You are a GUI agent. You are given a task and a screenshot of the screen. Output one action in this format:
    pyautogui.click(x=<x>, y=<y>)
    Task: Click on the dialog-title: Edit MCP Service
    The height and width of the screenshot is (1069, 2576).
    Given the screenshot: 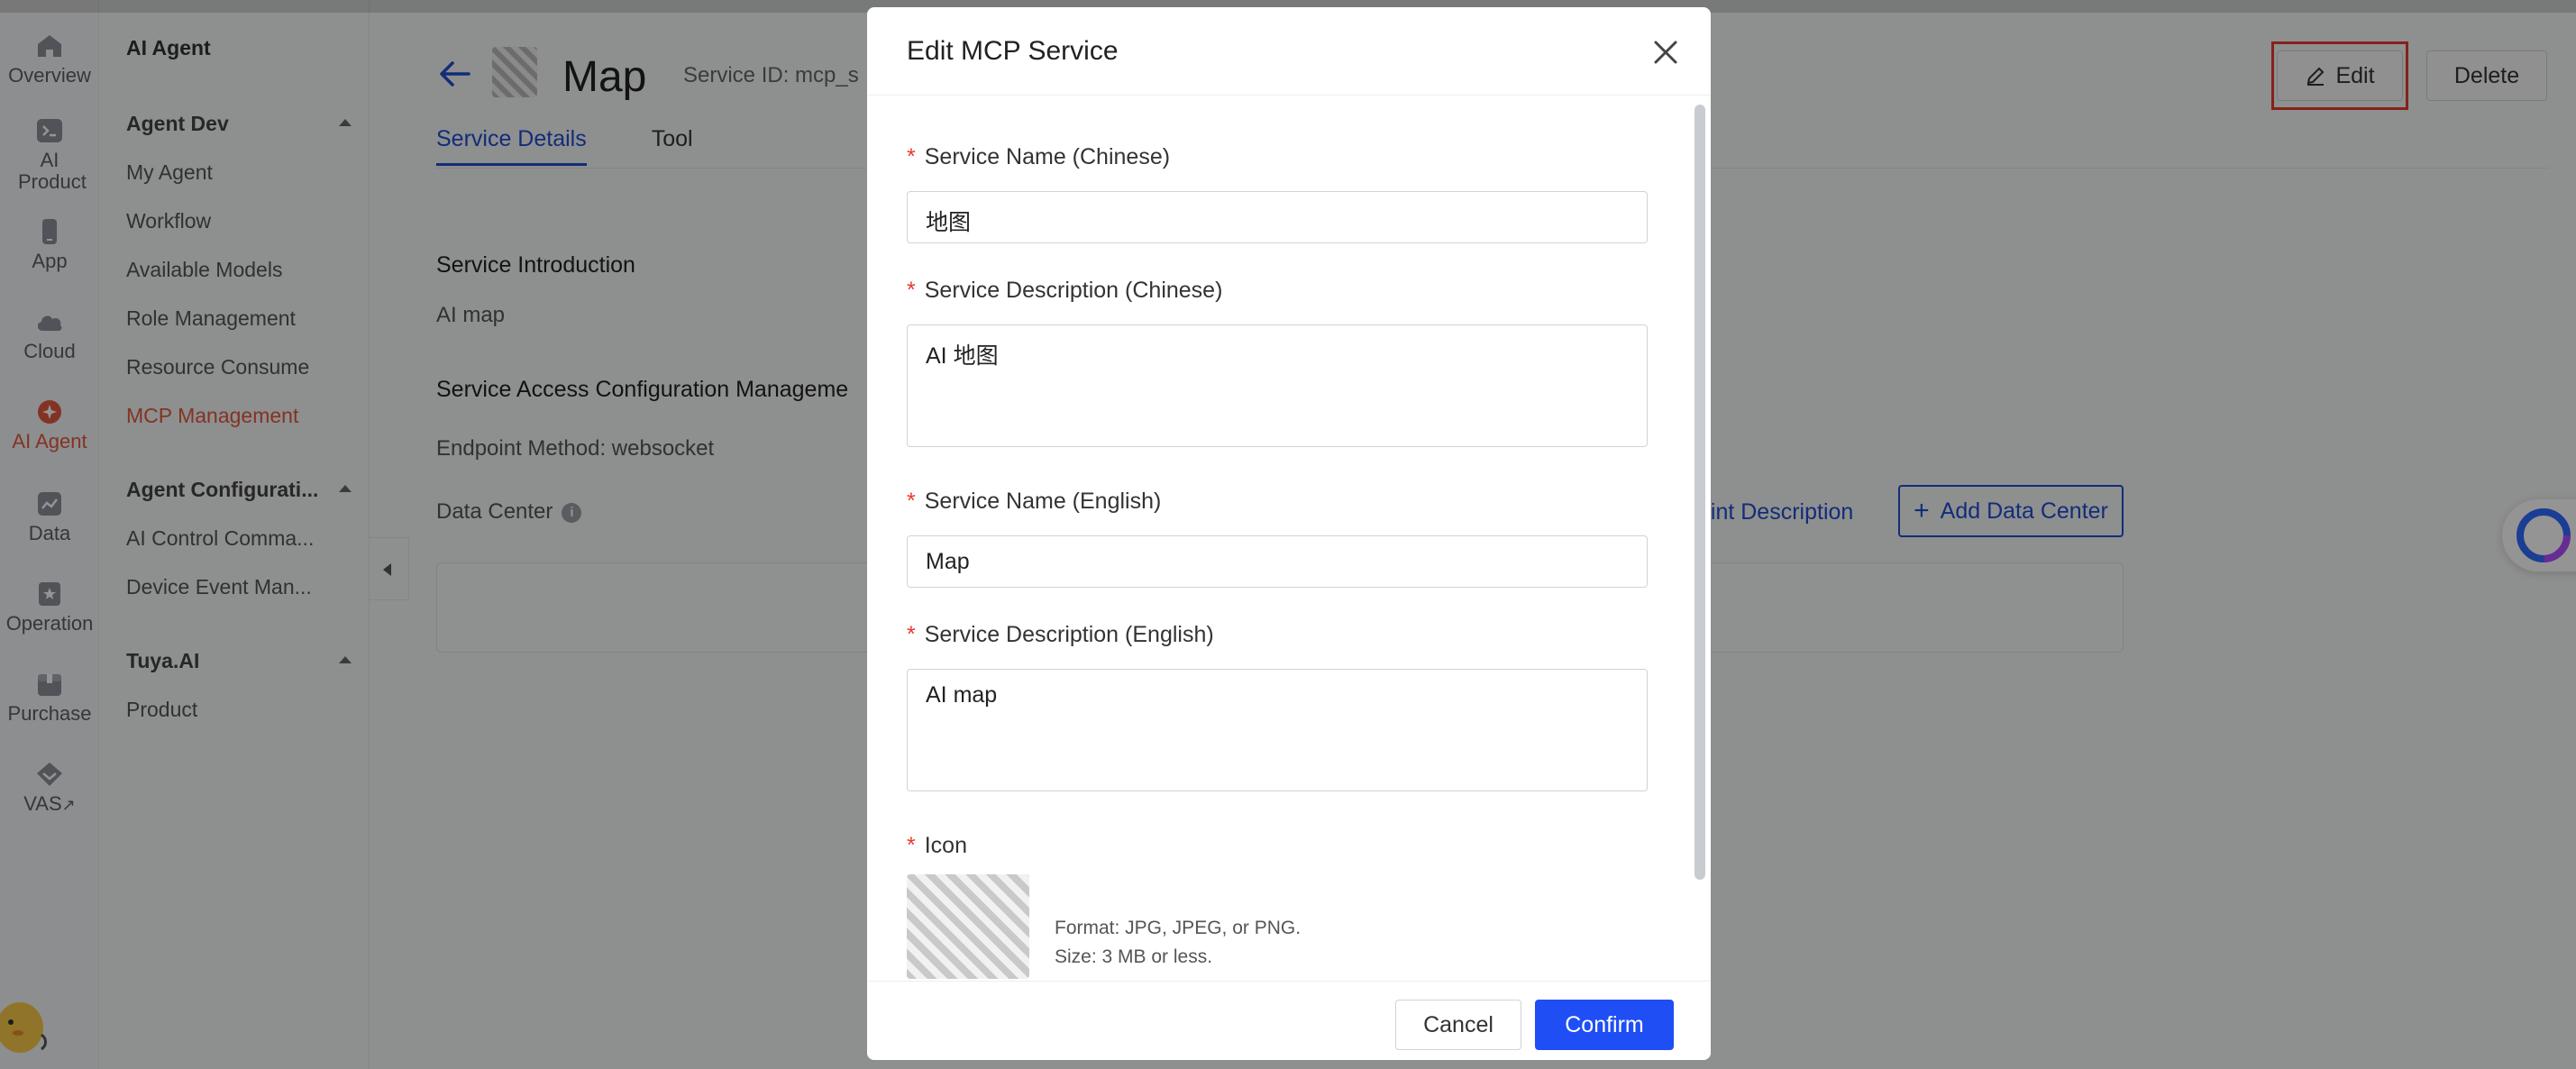 What is the action you would take?
    pyautogui.click(x=1013, y=51)
    